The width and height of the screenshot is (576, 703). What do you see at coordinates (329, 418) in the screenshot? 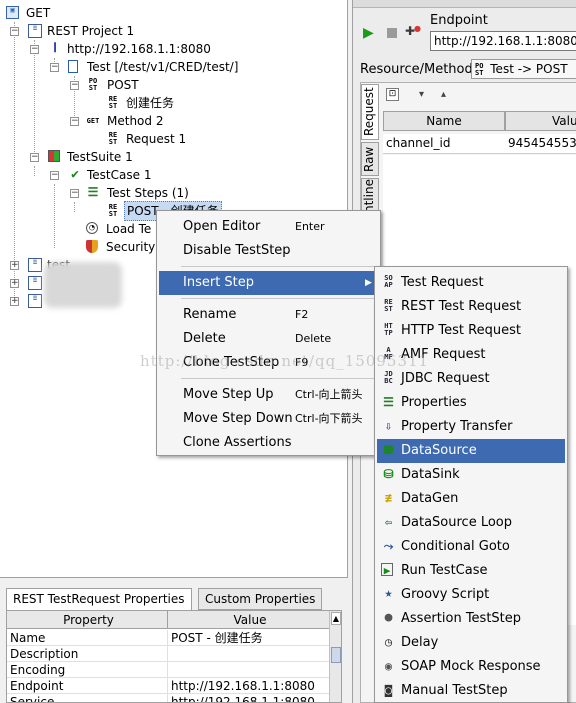
I see `menu-item-shortcut: Ctrl-向下箭头` at bounding box center [329, 418].